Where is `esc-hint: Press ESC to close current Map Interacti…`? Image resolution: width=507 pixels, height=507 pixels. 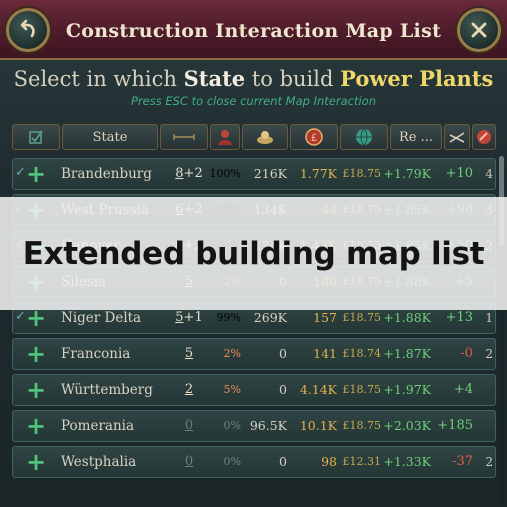
esc-hint: Press ESC to close current Map Interacti… is located at coordinates (253, 101).